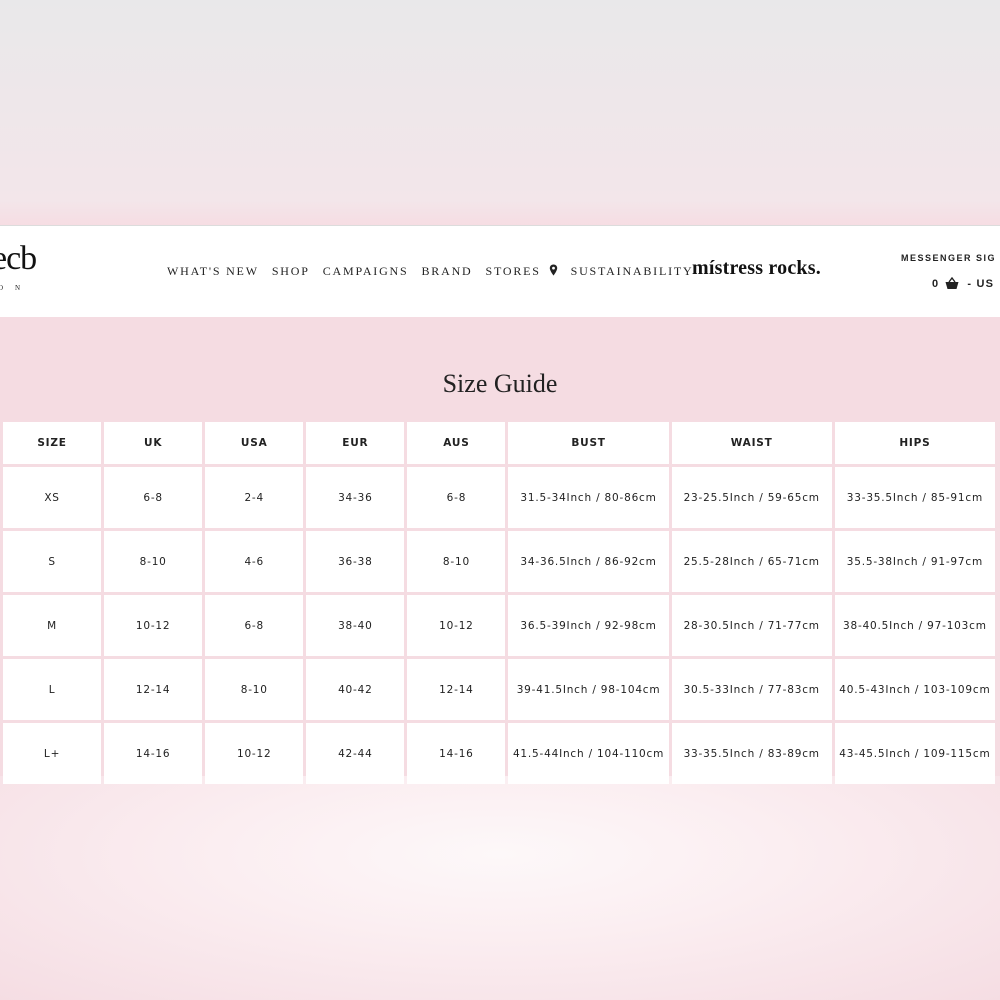  I want to click on messenger-link: MESSENGER SIG, so click(948, 258).